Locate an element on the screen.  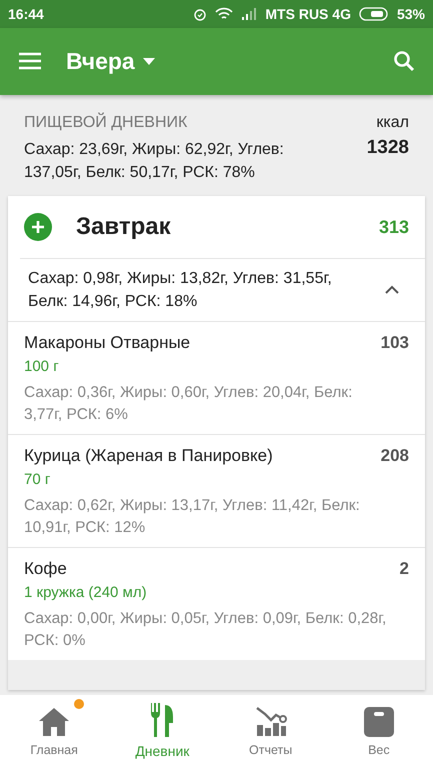
meal-title: Завтрак is located at coordinates (123, 227).